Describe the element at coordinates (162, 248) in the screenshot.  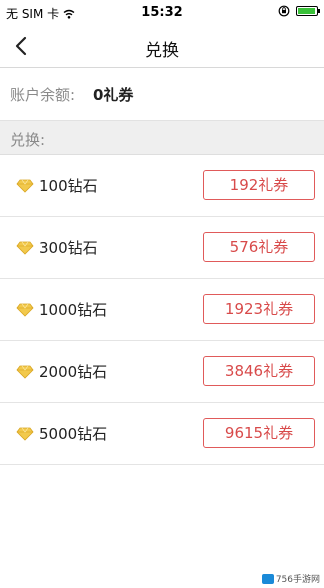
I see `list-item: 300钻石 576礼券` at that location.